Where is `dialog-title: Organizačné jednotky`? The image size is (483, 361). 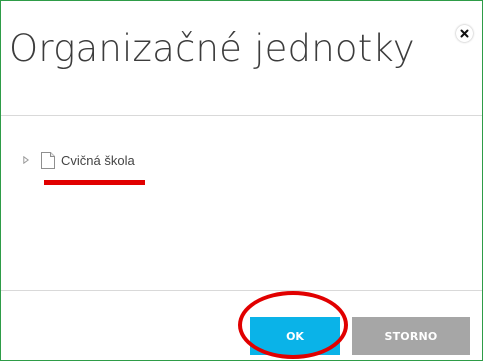 dialog-title: Organizačné jednotky is located at coordinates (212, 48).